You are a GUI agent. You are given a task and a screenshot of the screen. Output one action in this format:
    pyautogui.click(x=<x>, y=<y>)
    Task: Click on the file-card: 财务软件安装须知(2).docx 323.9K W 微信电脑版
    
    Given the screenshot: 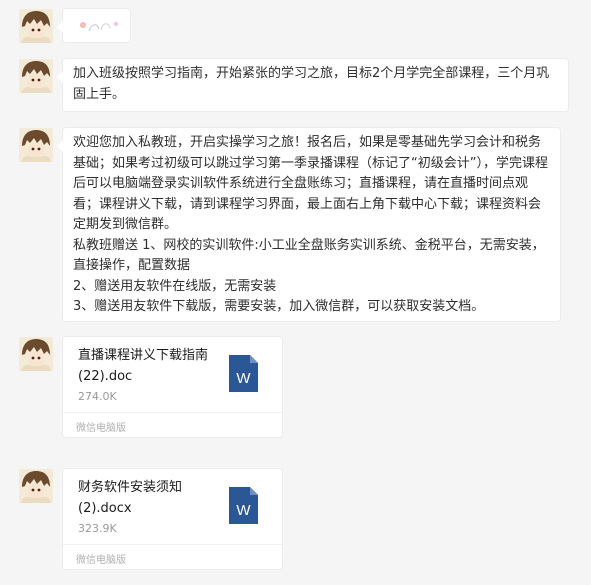 What is the action you would take?
    pyautogui.click(x=172, y=519)
    